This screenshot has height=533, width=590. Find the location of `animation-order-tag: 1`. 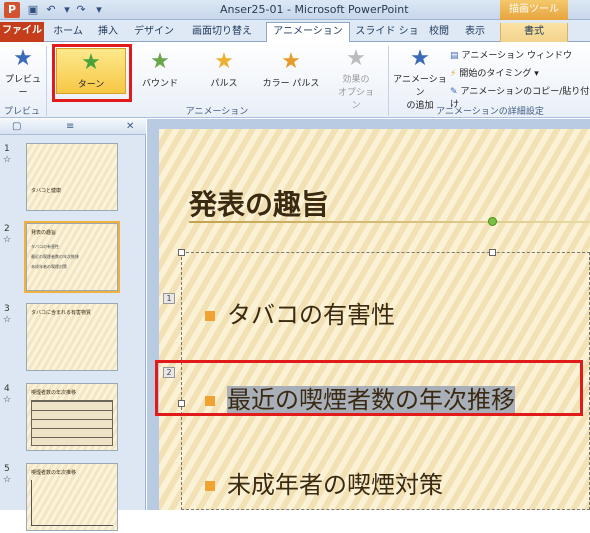

animation-order-tag: 1 is located at coordinates (169, 298).